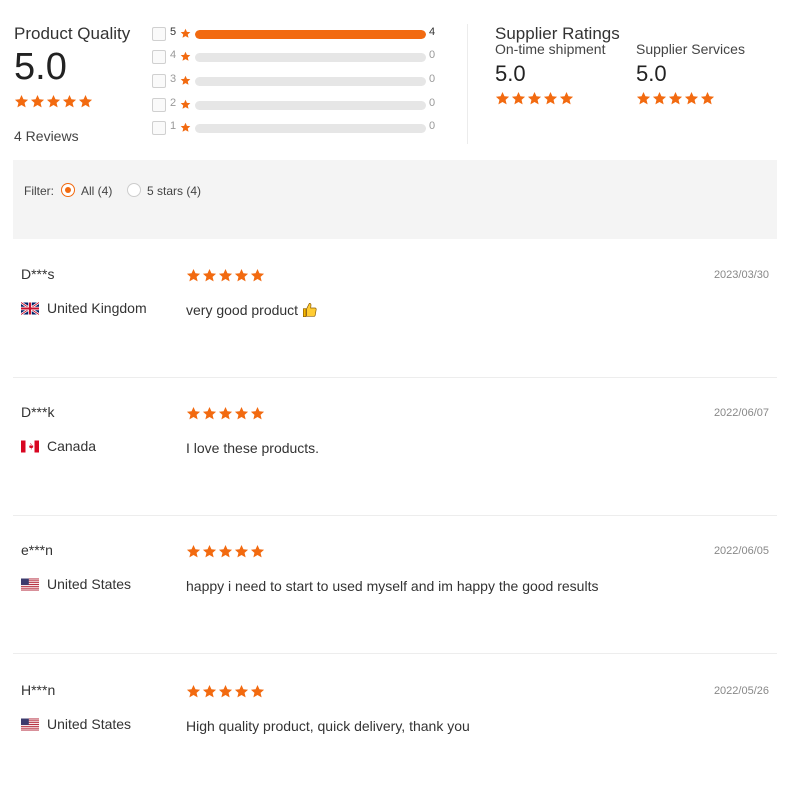  What do you see at coordinates (39, 191) in the screenshot?
I see `filter-label: Filter:` at bounding box center [39, 191].